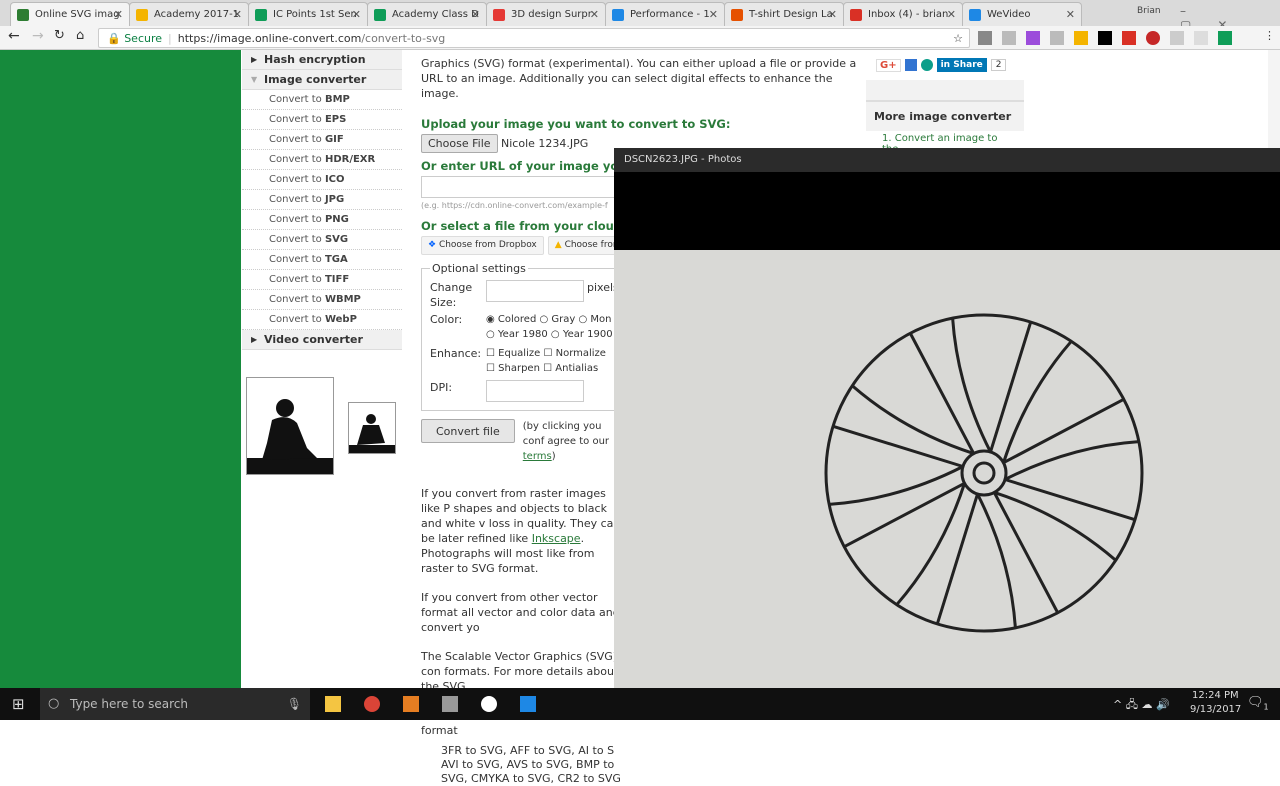 This screenshot has width=1280, height=786. I want to click on radio-gray: ○ Gray, so click(557, 319).